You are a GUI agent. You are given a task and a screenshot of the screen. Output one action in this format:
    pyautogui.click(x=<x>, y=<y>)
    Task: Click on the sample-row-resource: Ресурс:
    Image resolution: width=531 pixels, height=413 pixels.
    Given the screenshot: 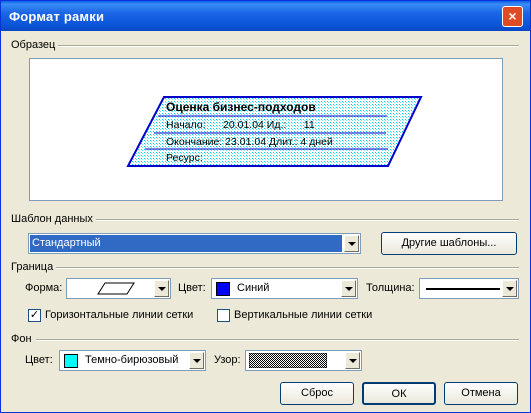 What is the action you would take?
    pyautogui.click(x=184, y=158)
    